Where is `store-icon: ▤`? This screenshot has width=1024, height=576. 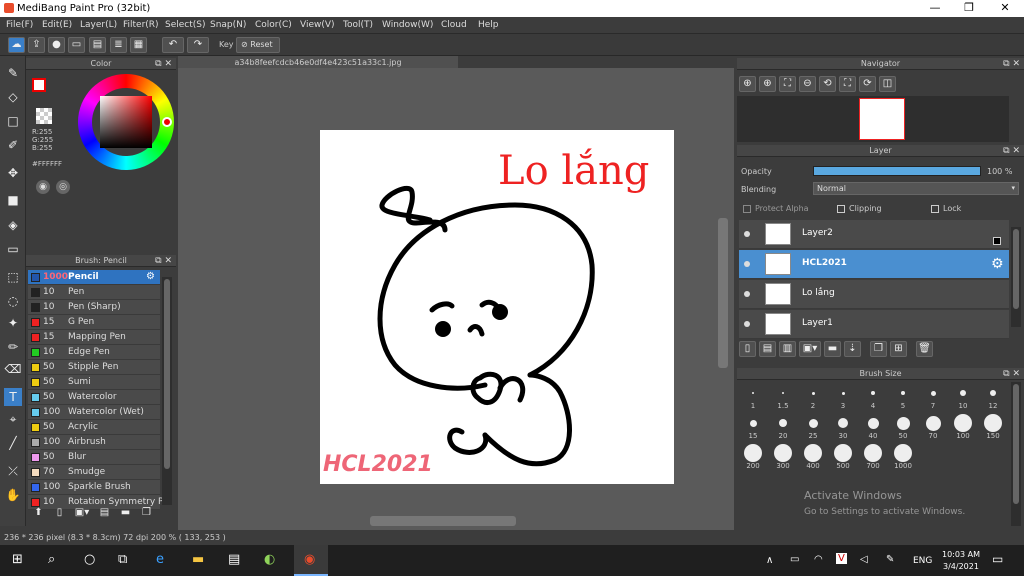 store-icon: ▤ is located at coordinates (234, 559).